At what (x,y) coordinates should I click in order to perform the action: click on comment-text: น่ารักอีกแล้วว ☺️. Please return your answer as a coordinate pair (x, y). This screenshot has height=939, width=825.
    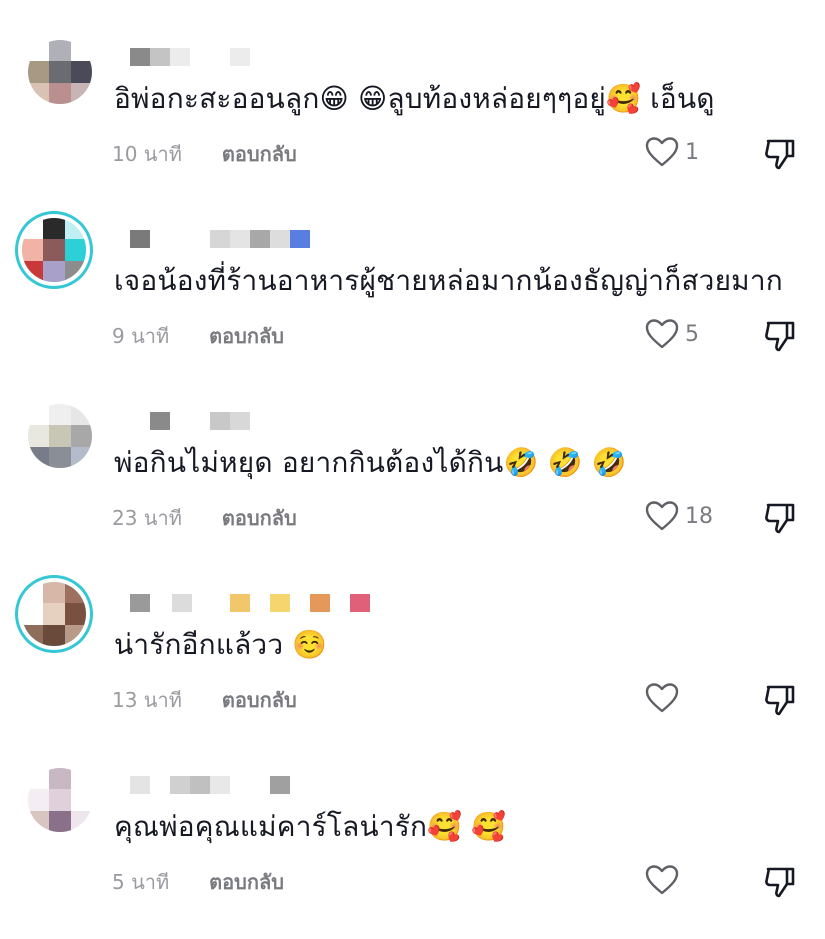
    Looking at the image, I should click on (221, 644).